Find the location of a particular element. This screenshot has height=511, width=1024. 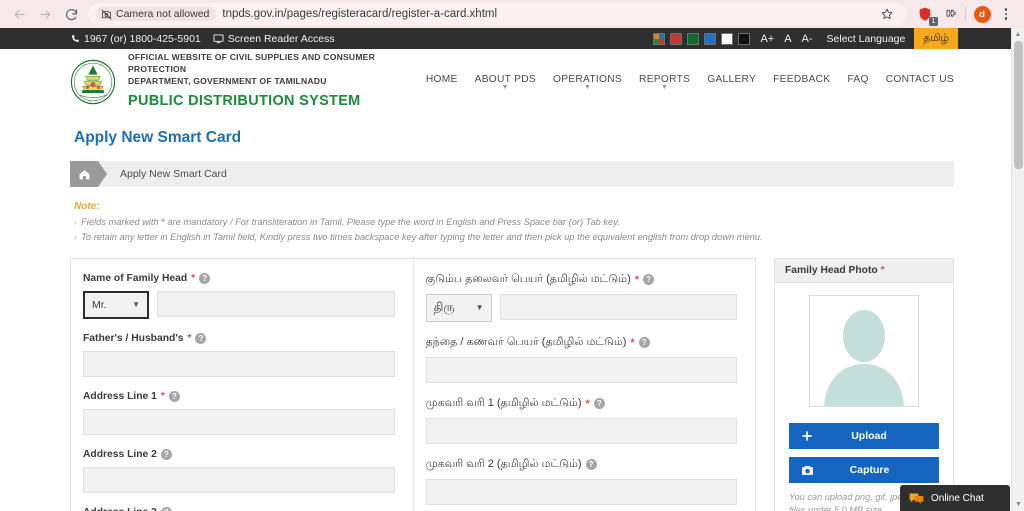

label-text: முகவரி வரி 1 (தமிழில் மட்டும்) is located at coordinates (503, 402).